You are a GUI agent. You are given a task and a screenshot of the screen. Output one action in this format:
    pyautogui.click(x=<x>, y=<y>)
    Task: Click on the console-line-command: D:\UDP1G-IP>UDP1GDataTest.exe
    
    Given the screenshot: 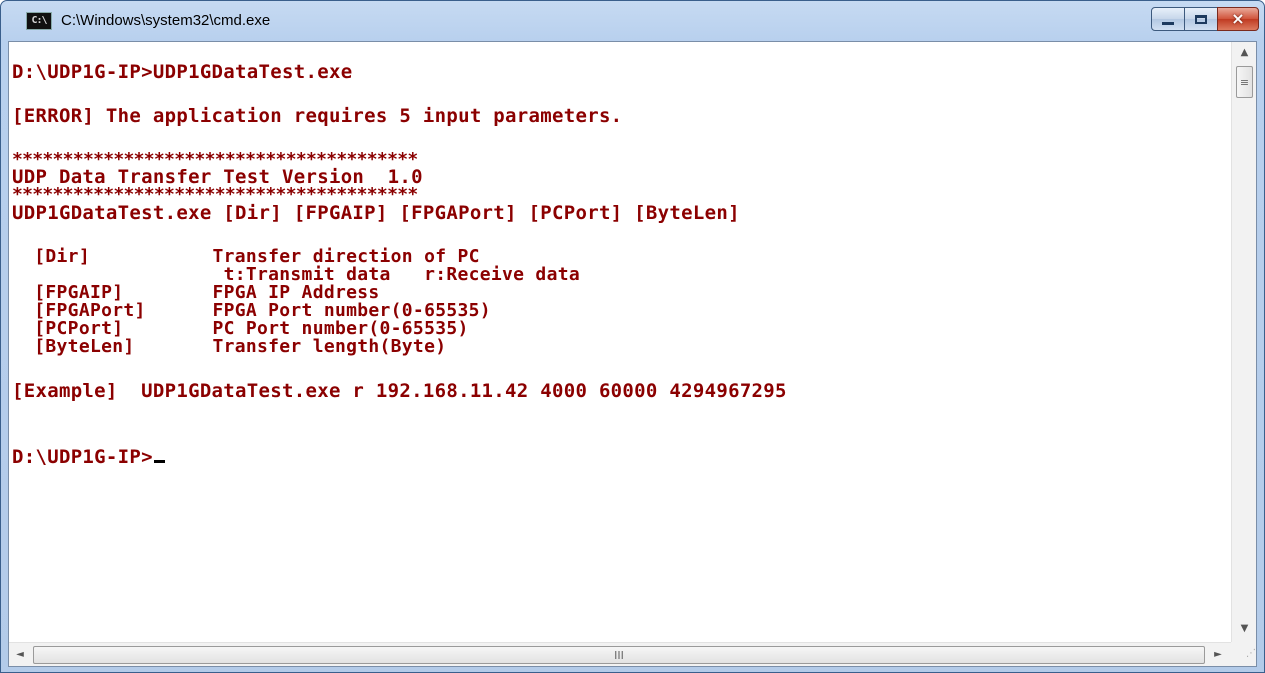 What is the action you would take?
    pyautogui.click(x=182, y=72)
    